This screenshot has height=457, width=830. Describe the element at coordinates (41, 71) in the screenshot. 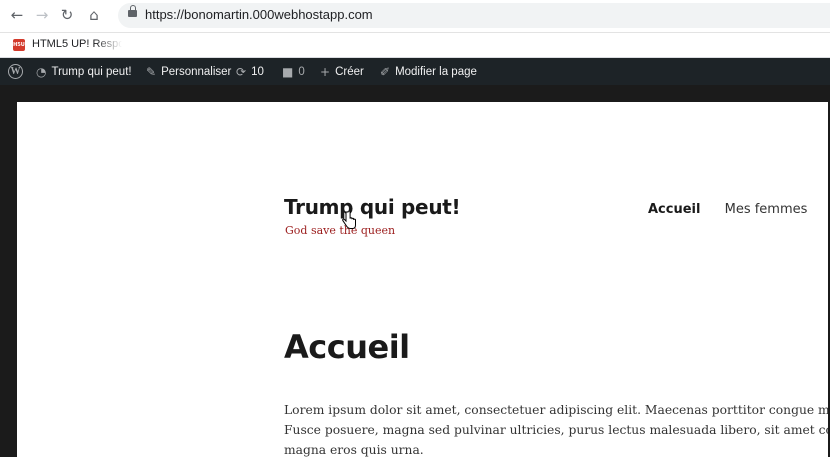

I see `dashboard-icon: ◔` at that location.